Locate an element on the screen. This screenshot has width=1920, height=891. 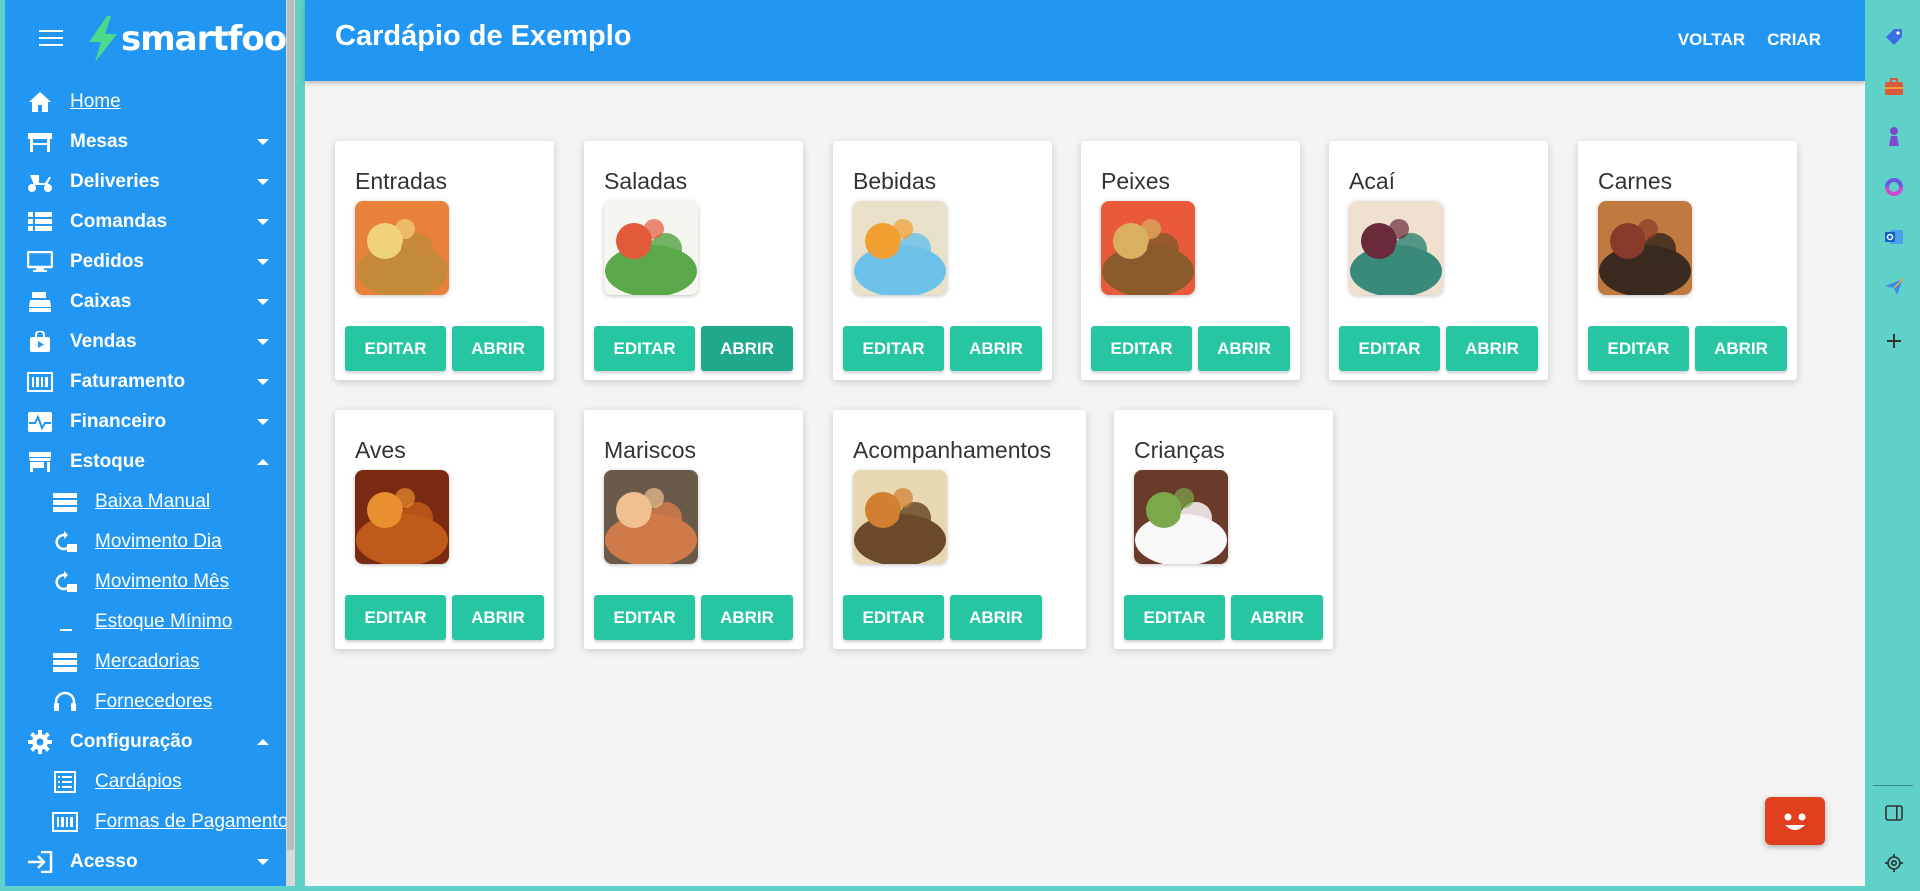
sidebar-item-caixas: Caixas is located at coordinates (150, 302).